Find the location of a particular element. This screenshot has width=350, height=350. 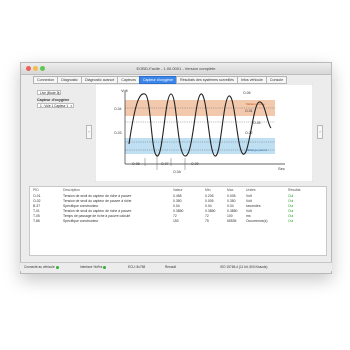

label-o-06: O-06 is located at coordinates (247, 93).